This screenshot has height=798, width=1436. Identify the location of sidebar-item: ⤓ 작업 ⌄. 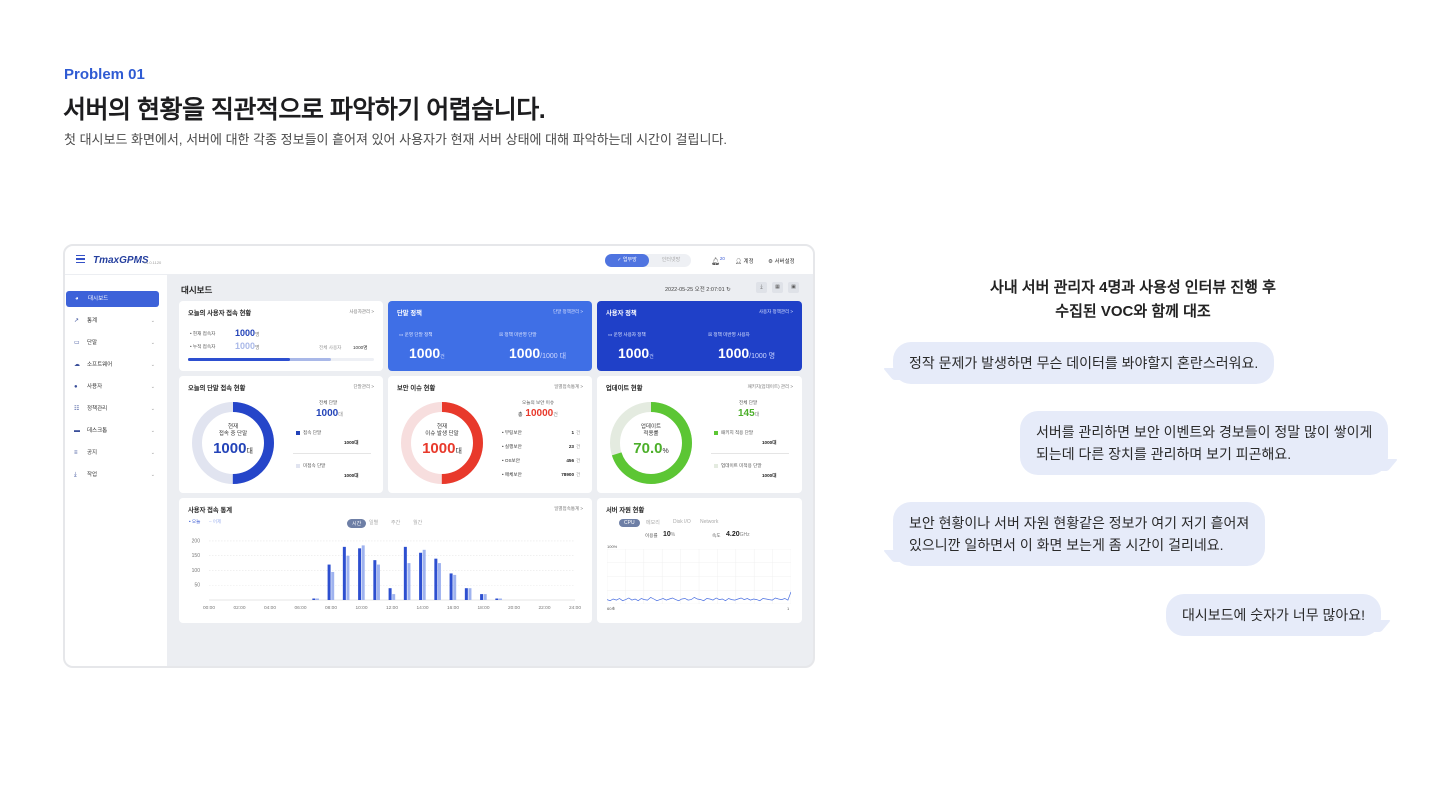
(112, 475).